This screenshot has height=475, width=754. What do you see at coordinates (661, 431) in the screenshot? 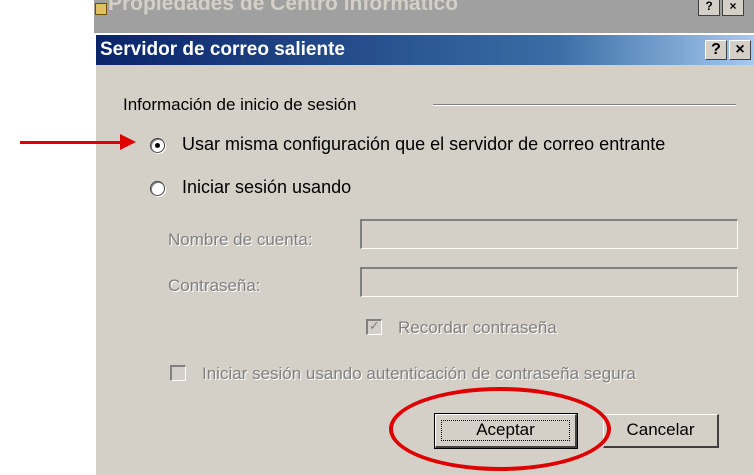
I see `cancel-button: Cancelar` at bounding box center [661, 431].